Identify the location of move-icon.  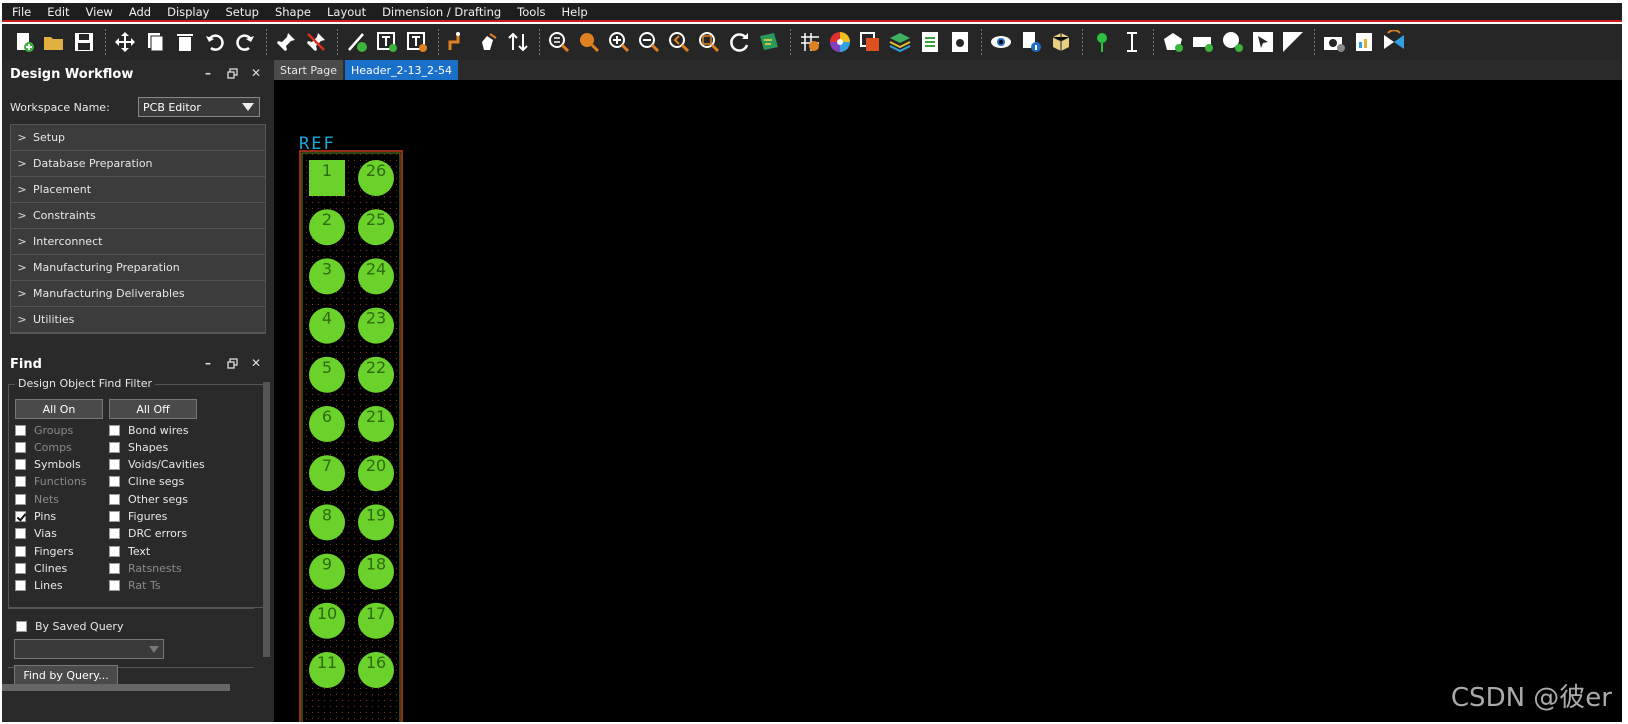
(125, 42).